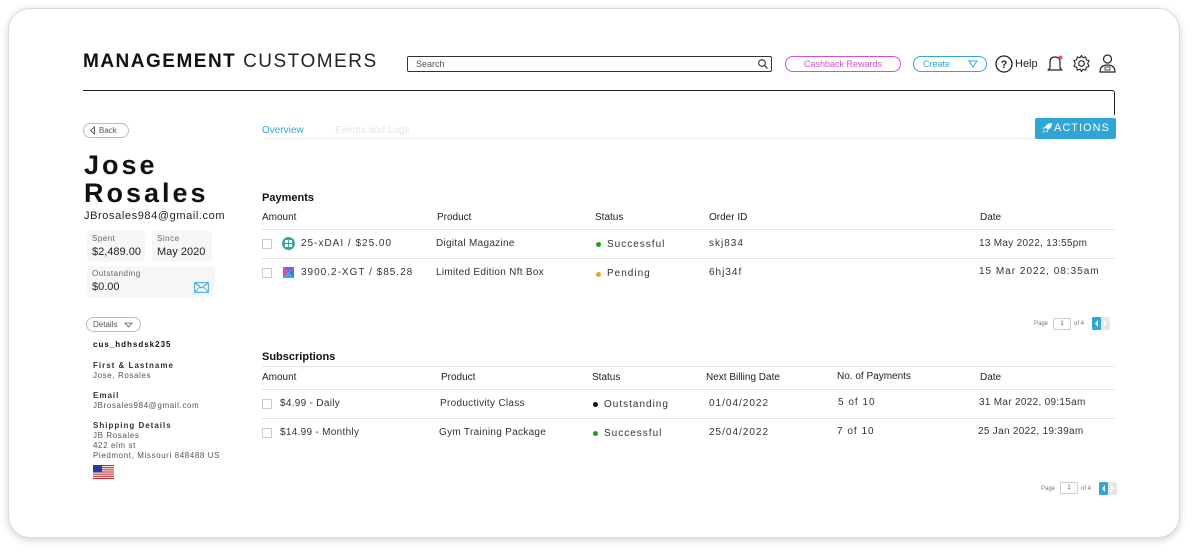 The height and width of the screenshot is (559, 1200). What do you see at coordinates (106, 395) in the screenshot?
I see `email-label: Email` at bounding box center [106, 395].